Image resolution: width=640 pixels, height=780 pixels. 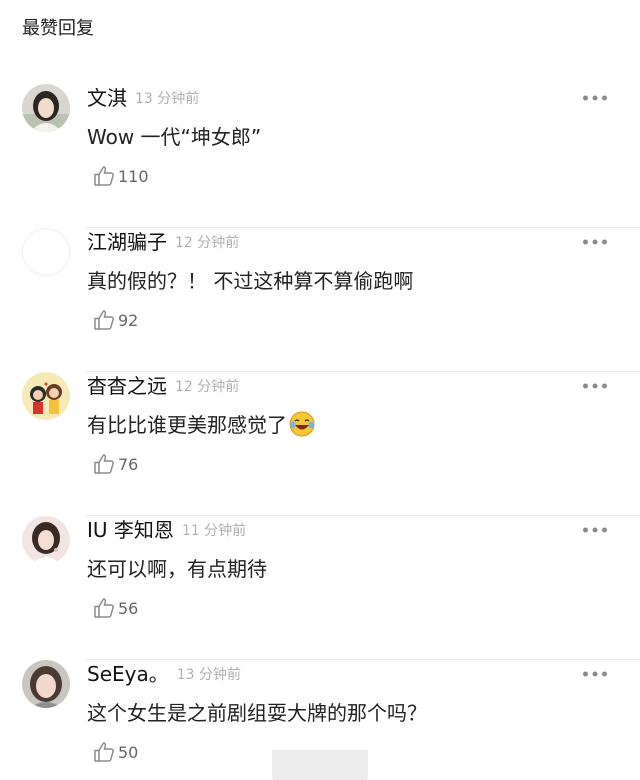 What do you see at coordinates (128, 674) in the screenshot?
I see `username-text: SeEya。` at bounding box center [128, 674].